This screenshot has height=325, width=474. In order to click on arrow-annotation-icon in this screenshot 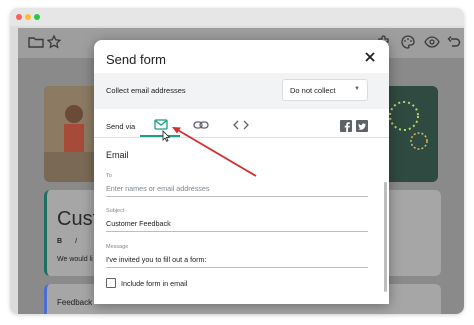, I will do `click(214, 152)`.